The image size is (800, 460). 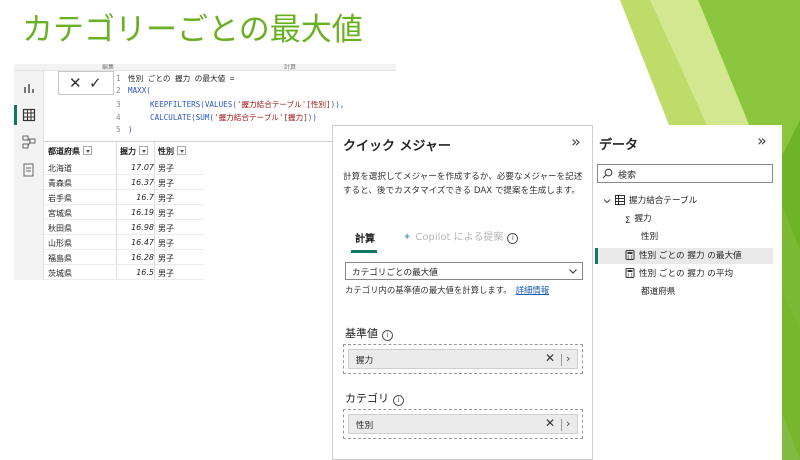 I want to click on formula-column-ref: '握力結合テーブル'[握力], so click(x=261, y=117).